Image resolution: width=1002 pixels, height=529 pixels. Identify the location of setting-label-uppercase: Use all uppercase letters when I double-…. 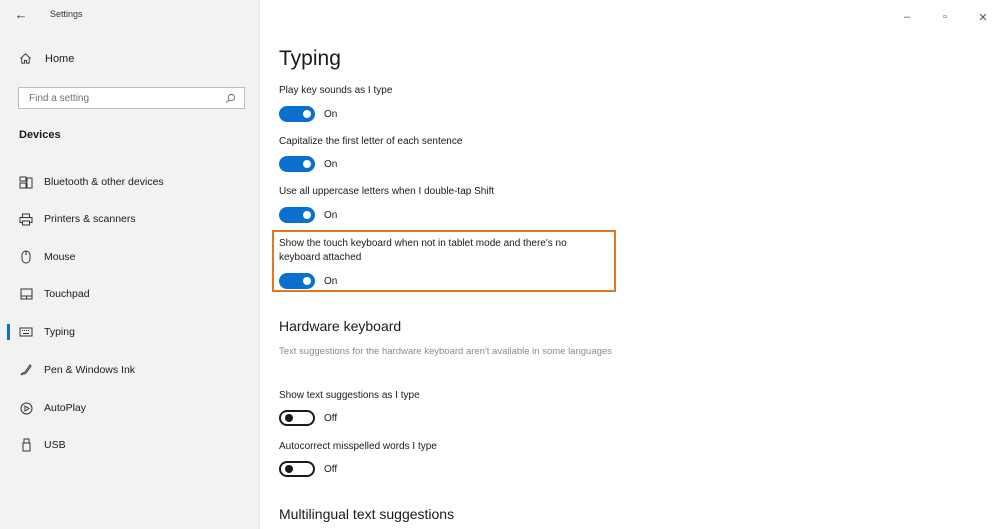
(387, 191).